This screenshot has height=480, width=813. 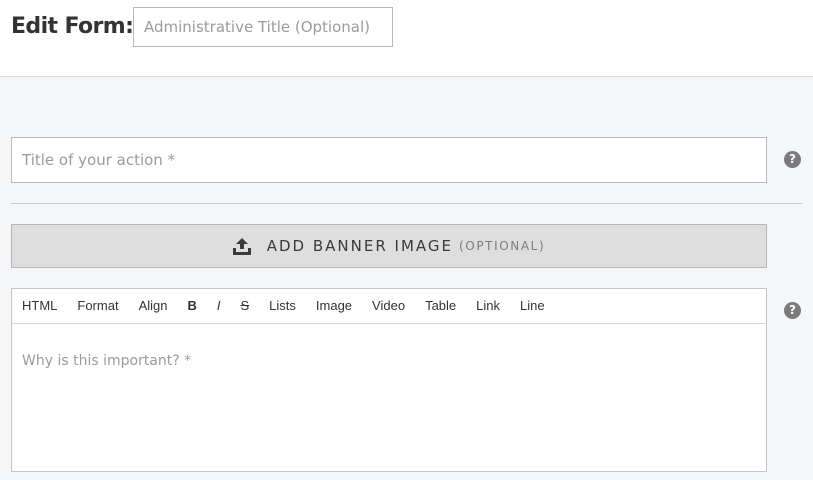 I want to click on add-banner-image-button: ADD BANNER IMAGE (OPTIONAL), so click(x=389, y=246).